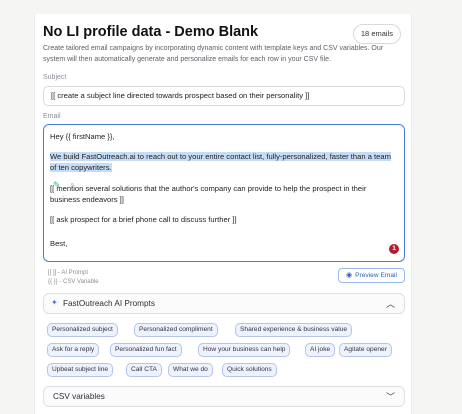  I want to click on chip-upbeat-subject-line: Upbeat subject line, so click(80, 370).